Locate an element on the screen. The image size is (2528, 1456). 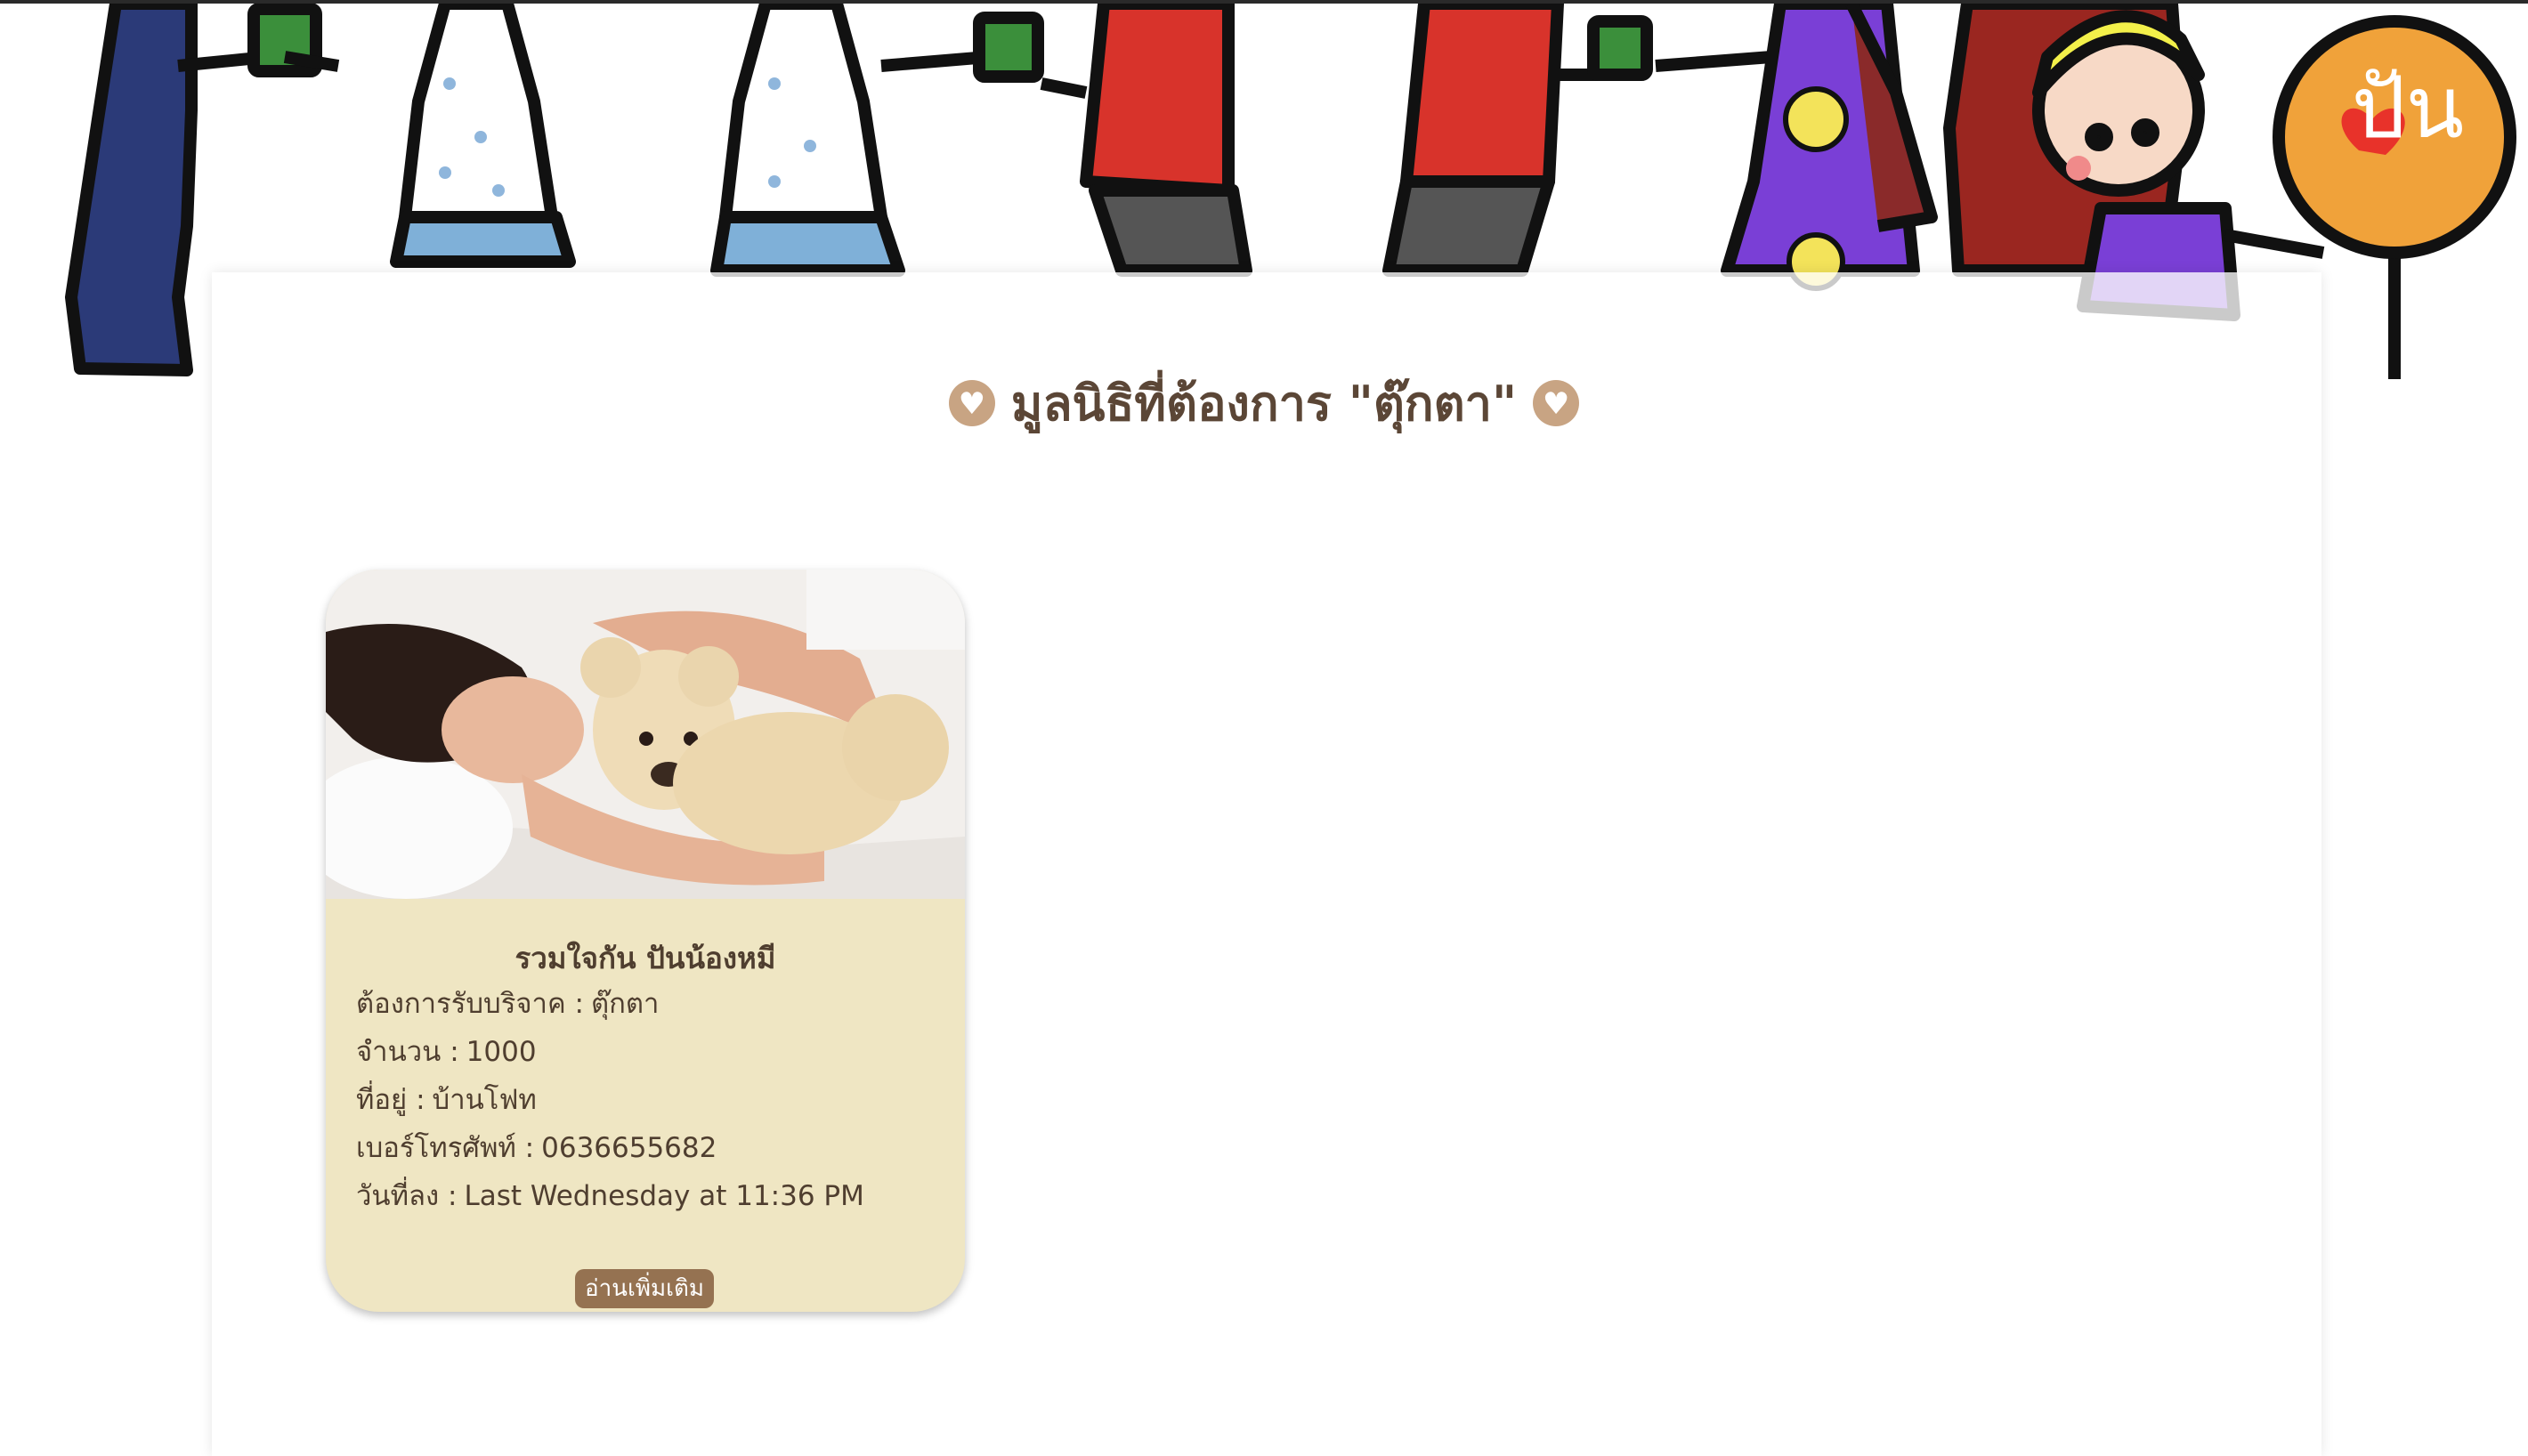
read-more-button: อ่านเพิ่มเติม is located at coordinates (645, 1288).